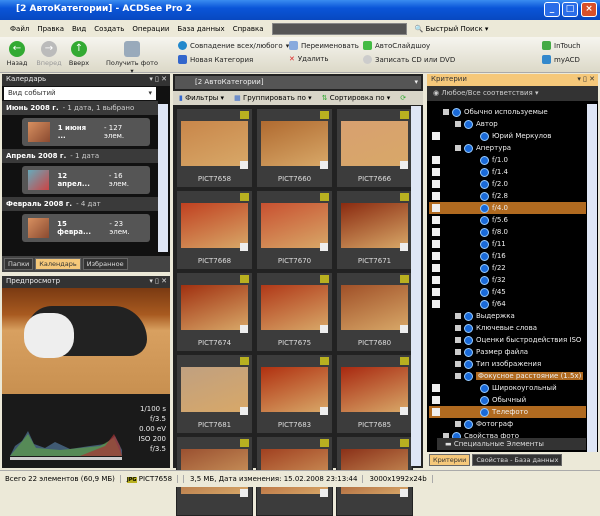 This screenshot has width=600, height=516. Describe the element at coordinates (416, 286) in the screenshot. I see `browser-scrollbar` at that location.